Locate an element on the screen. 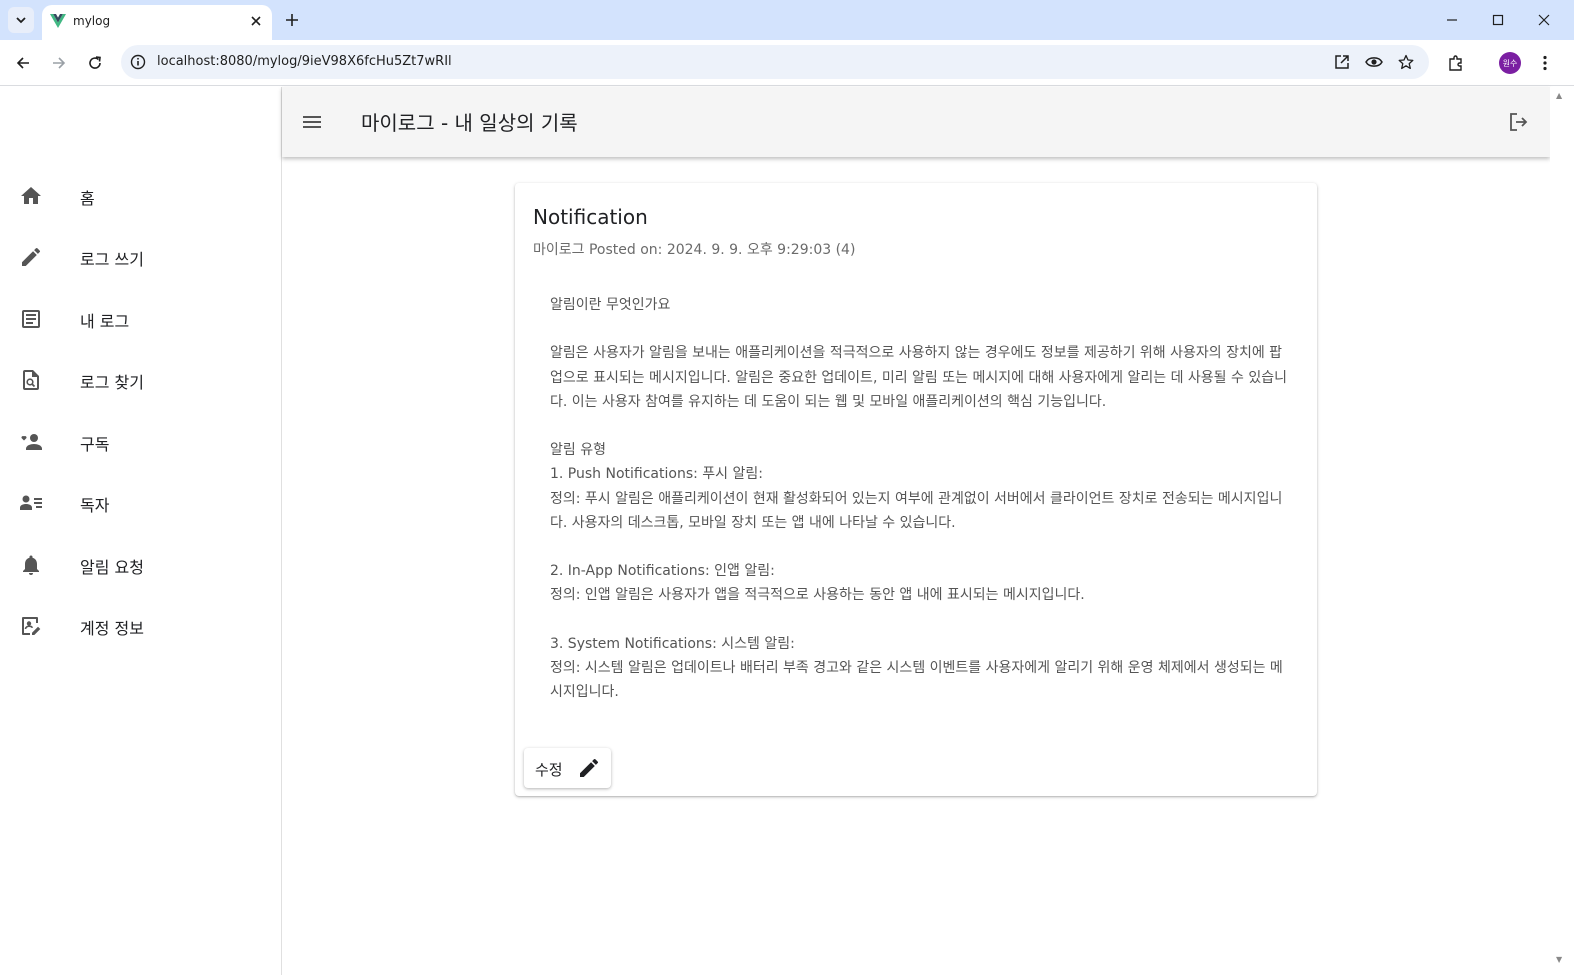 This screenshot has height=975, width=1574. minimize-icon is located at coordinates (1452, 20).